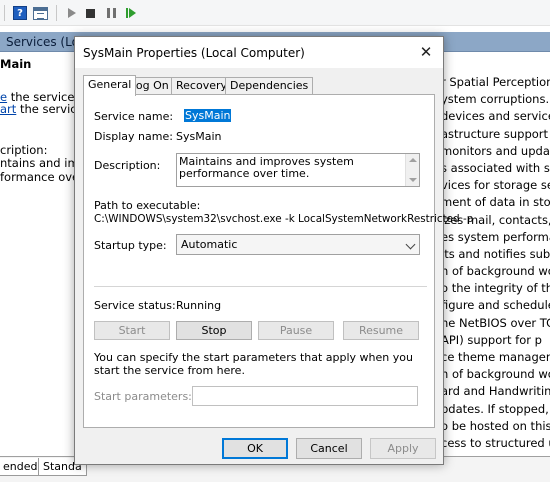 Image resolution: width=550 pixels, height=482 pixels. Describe the element at coordinates (495, 340) in the screenshot. I see `service-row-description: API) support for p` at that location.